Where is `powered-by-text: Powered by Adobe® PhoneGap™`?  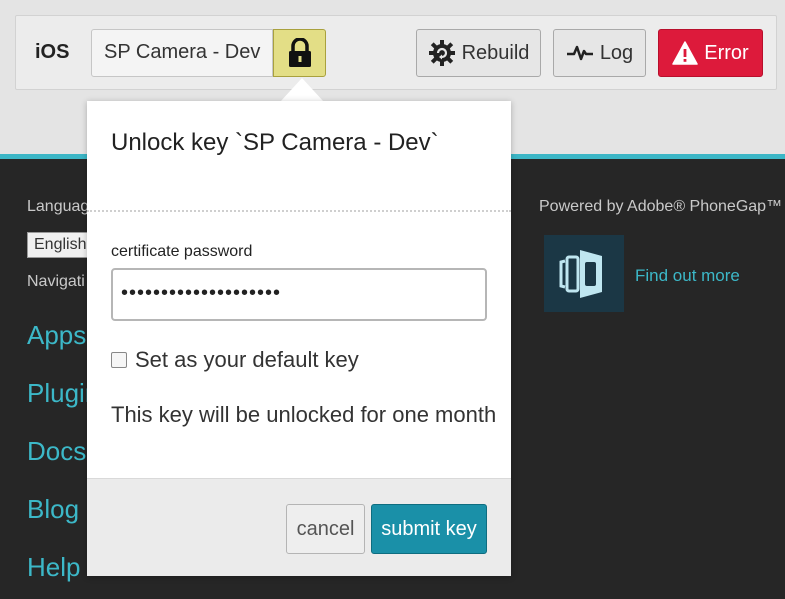
powered-by-text: Powered by Adobe® PhoneGap™ is located at coordinates (661, 206).